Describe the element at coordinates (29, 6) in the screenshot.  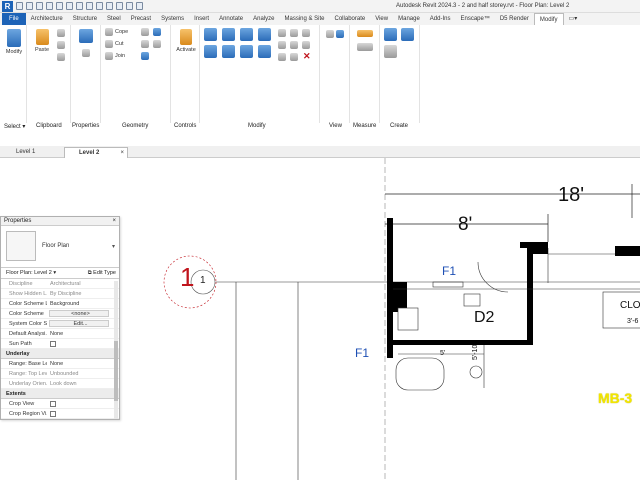
I see `save-icon` at that location.